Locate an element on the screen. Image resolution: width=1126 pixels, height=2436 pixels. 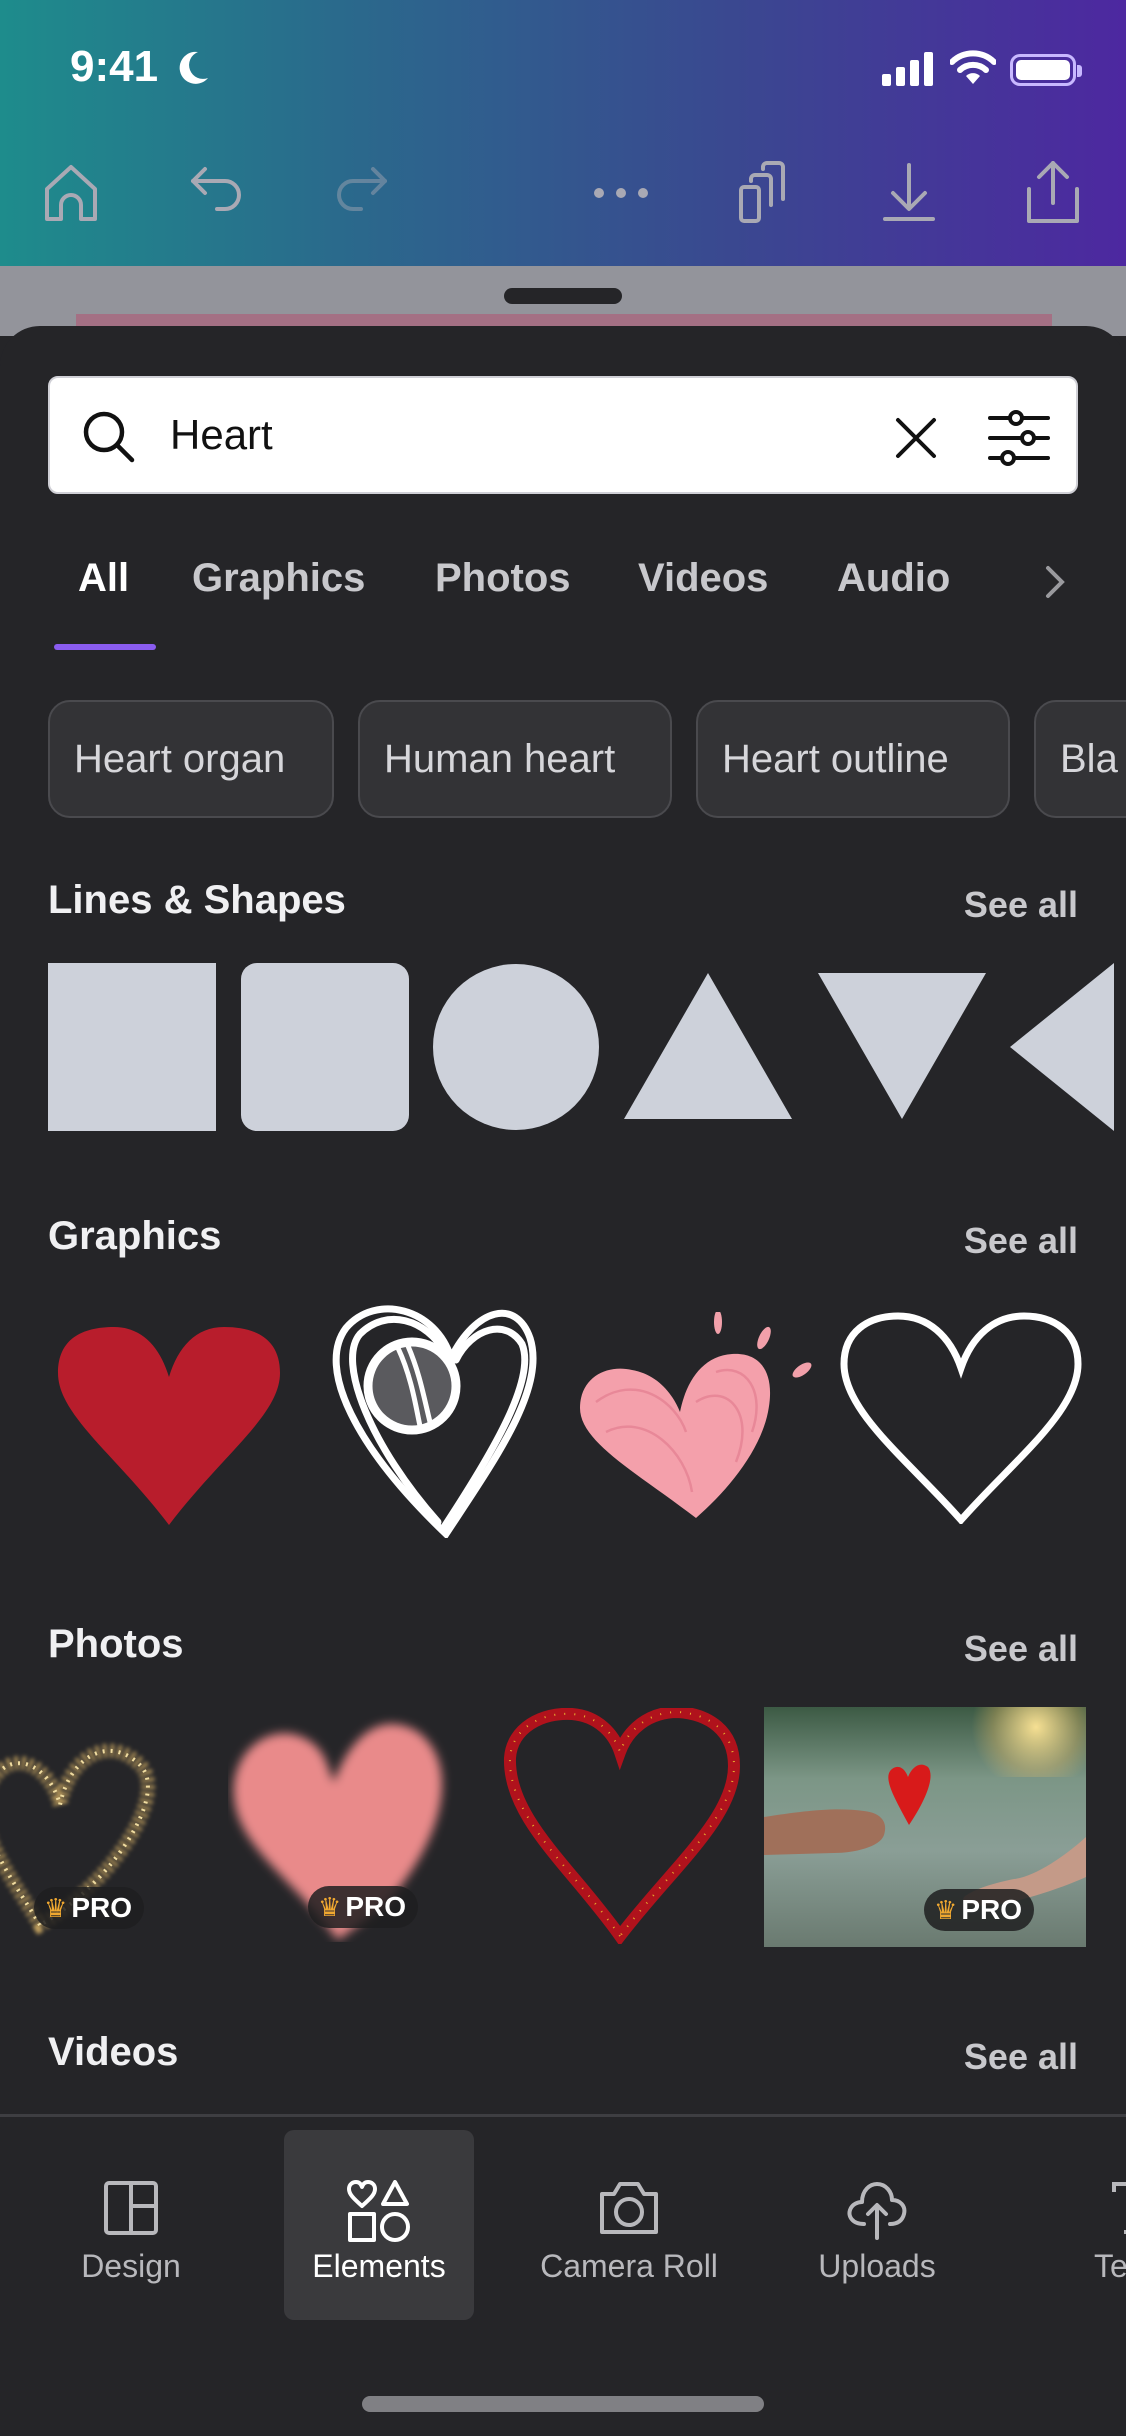
chip-heart-outline: Heart outline is located at coordinates (853, 759).